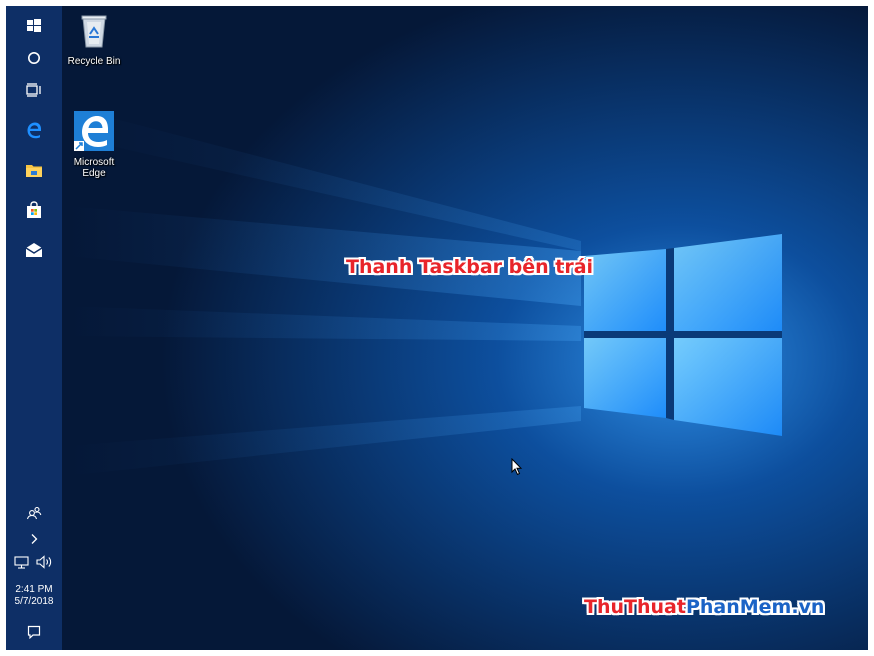  What do you see at coordinates (808, 607) in the screenshot?
I see `watermark-part-3: .vn` at bounding box center [808, 607].